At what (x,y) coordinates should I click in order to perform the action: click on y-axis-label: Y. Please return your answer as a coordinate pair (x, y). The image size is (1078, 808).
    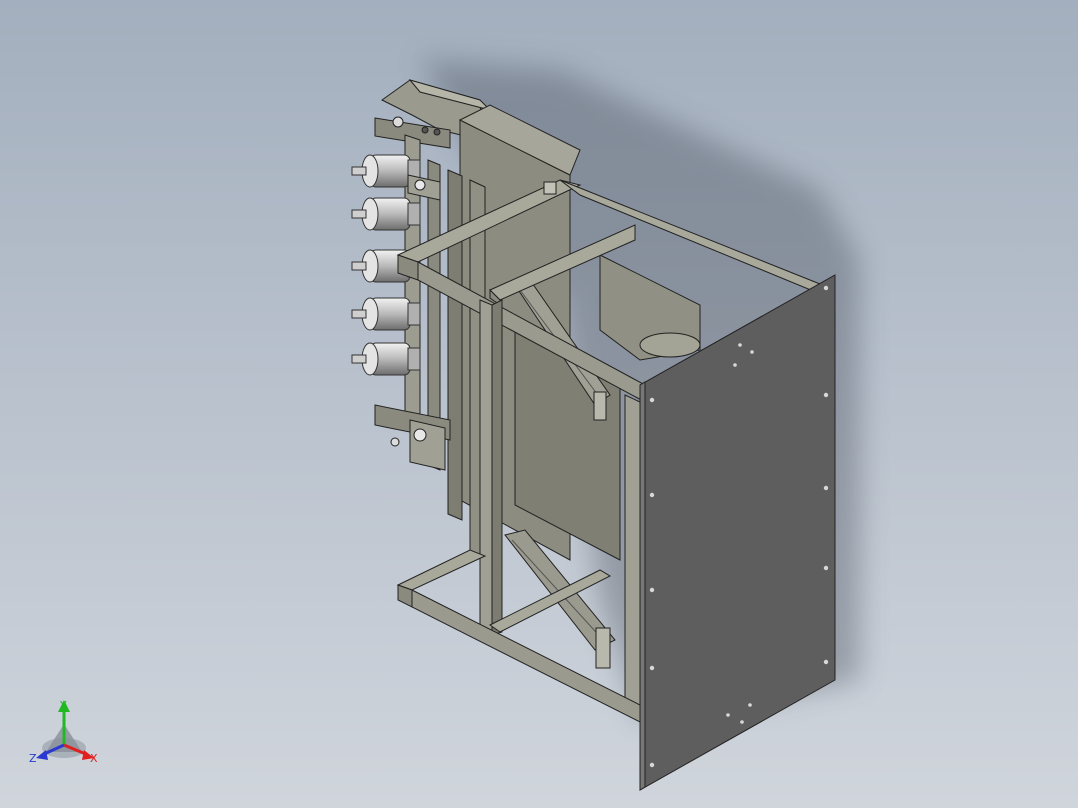
    Looking at the image, I should click on (63, 705).